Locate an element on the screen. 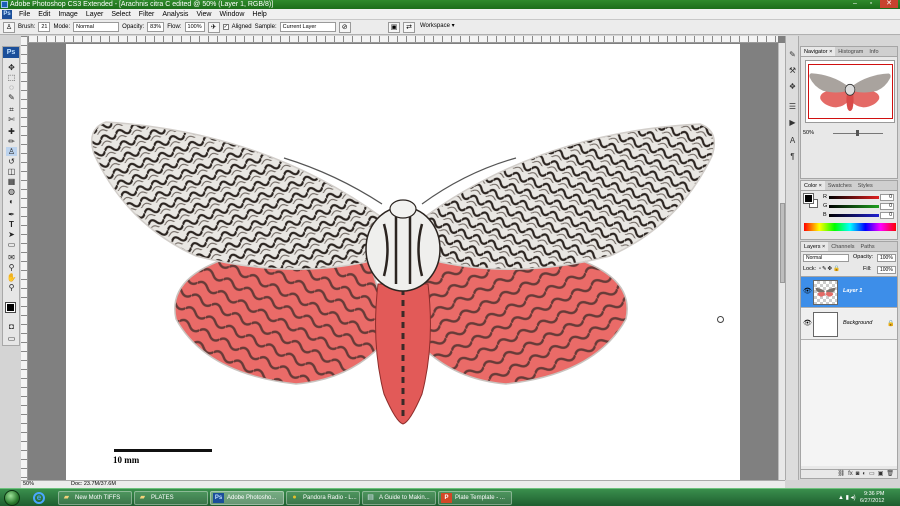 The width and height of the screenshot is (900, 506). tab-info: Info is located at coordinates (873, 51).